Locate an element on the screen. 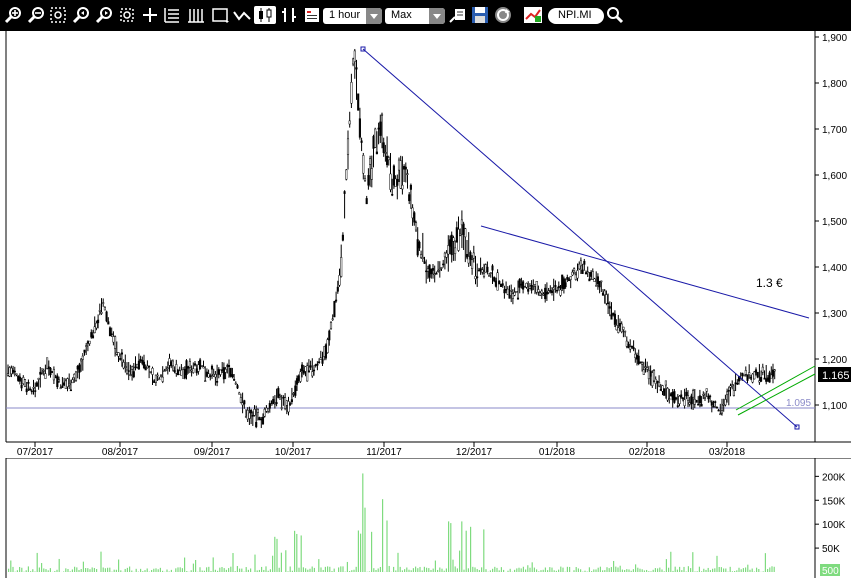  ohlc-chart-icon is located at coordinates (196, 15).